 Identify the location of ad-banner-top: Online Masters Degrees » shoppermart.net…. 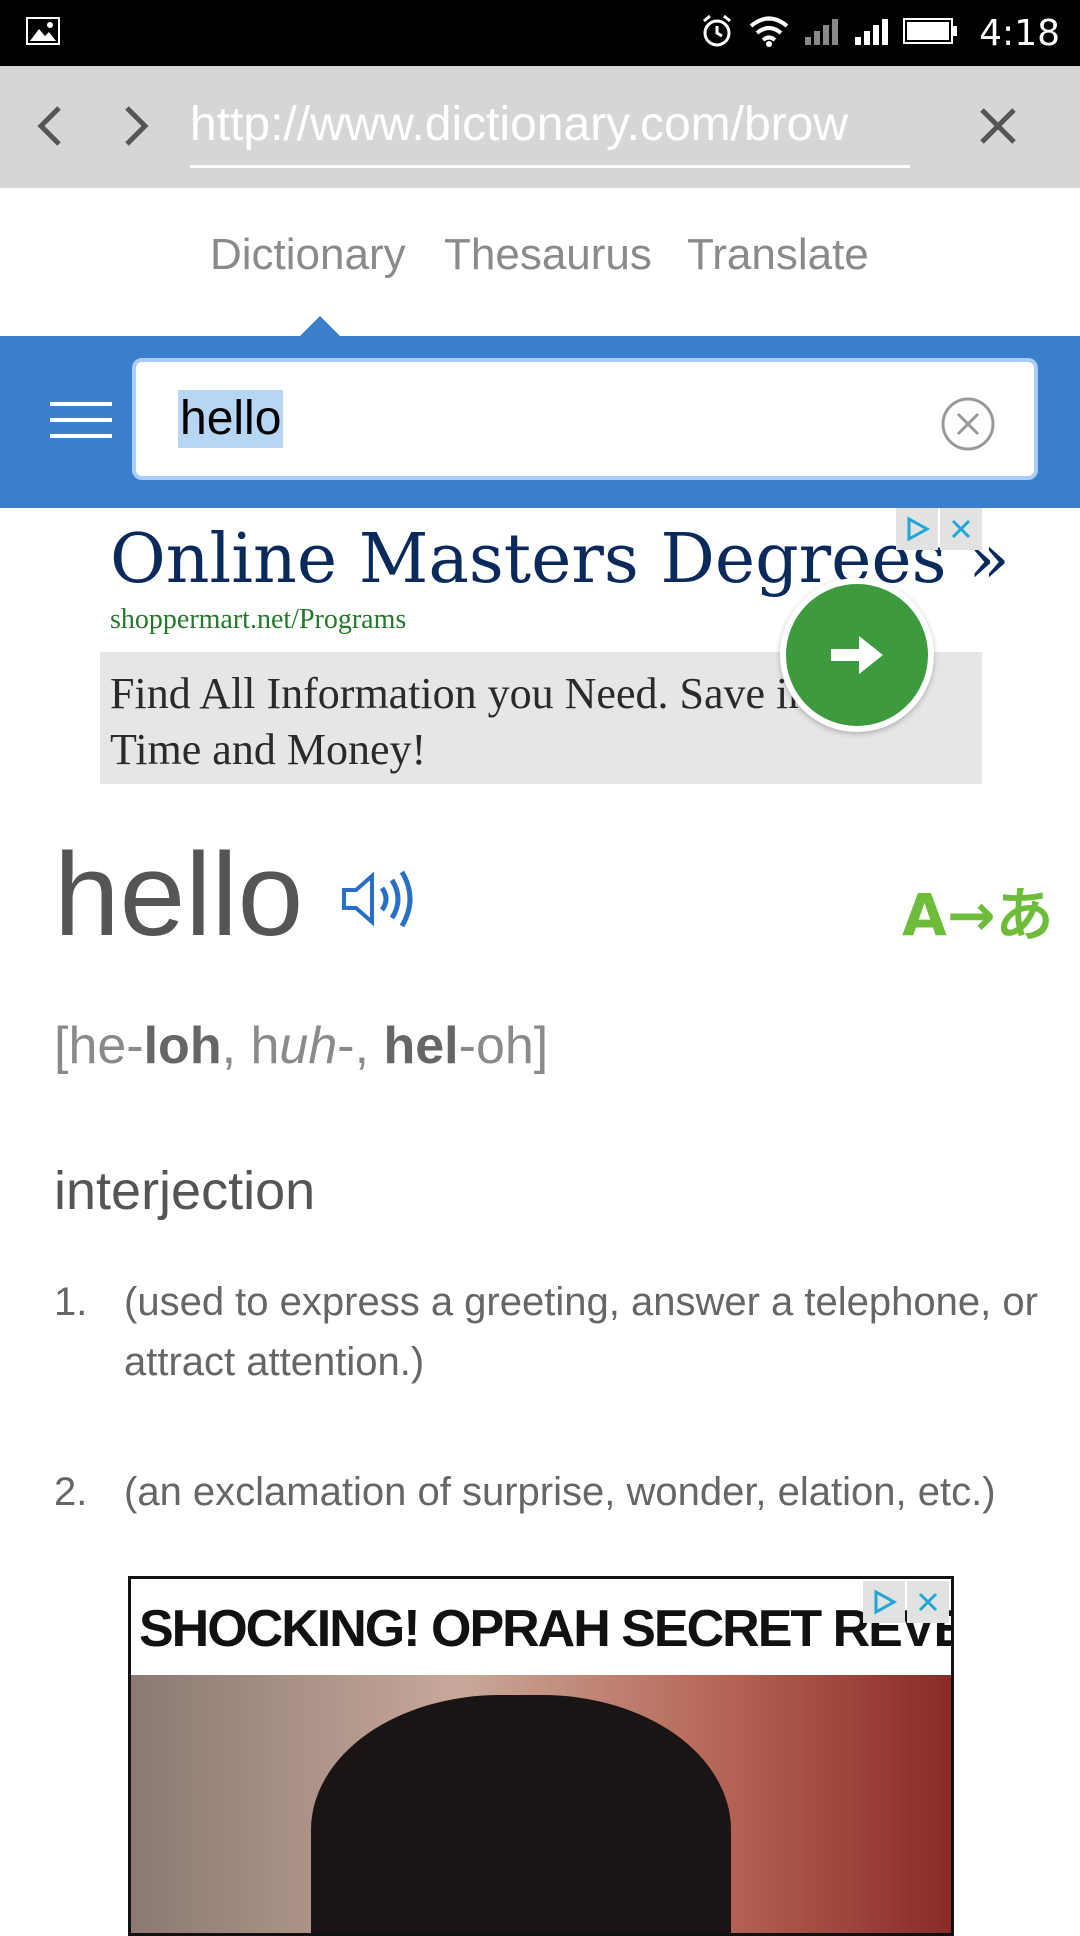
(555, 646).